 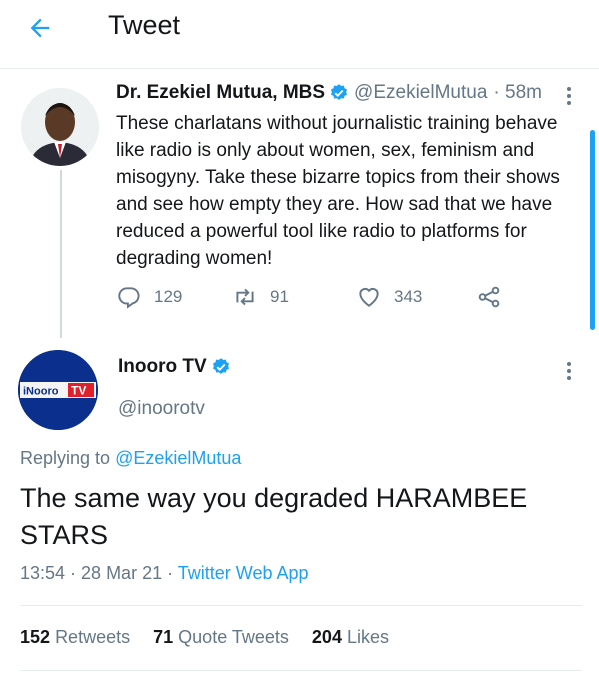 What do you see at coordinates (162, 367) in the screenshot?
I see `author-name: Inooro TV` at bounding box center [162, 367].